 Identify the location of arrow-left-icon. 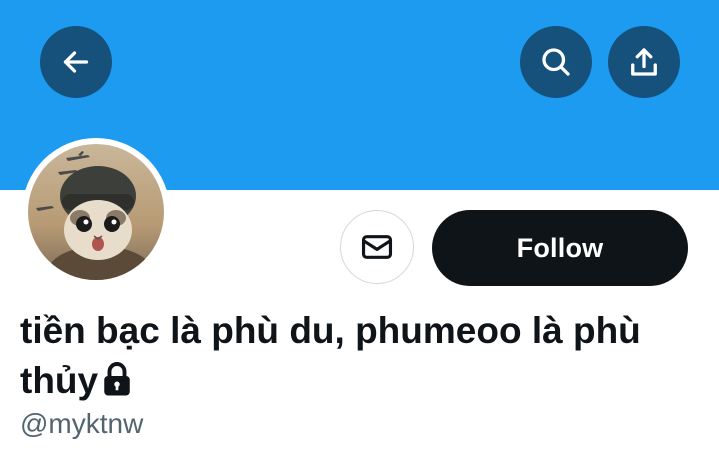
(76, 62).